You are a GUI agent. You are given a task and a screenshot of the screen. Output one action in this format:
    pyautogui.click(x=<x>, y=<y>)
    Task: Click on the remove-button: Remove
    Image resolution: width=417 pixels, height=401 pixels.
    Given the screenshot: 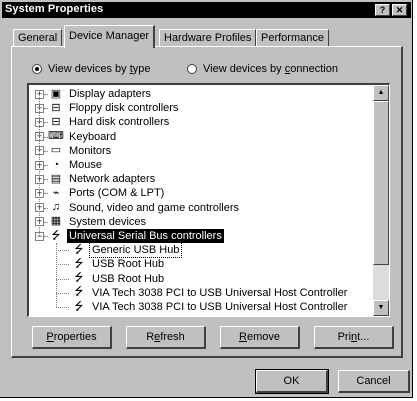 What is the action you would take?
    pyautogui.click(x=260, y=337)
    